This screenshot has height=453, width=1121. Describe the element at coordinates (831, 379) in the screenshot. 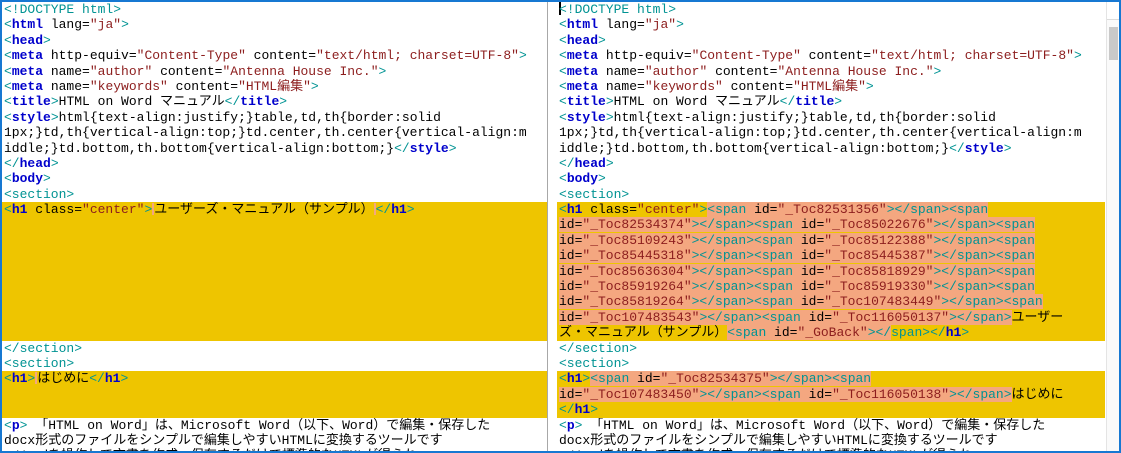

I see `code-line: <h1><span id="_Toc82534375"></span><span` at that location.